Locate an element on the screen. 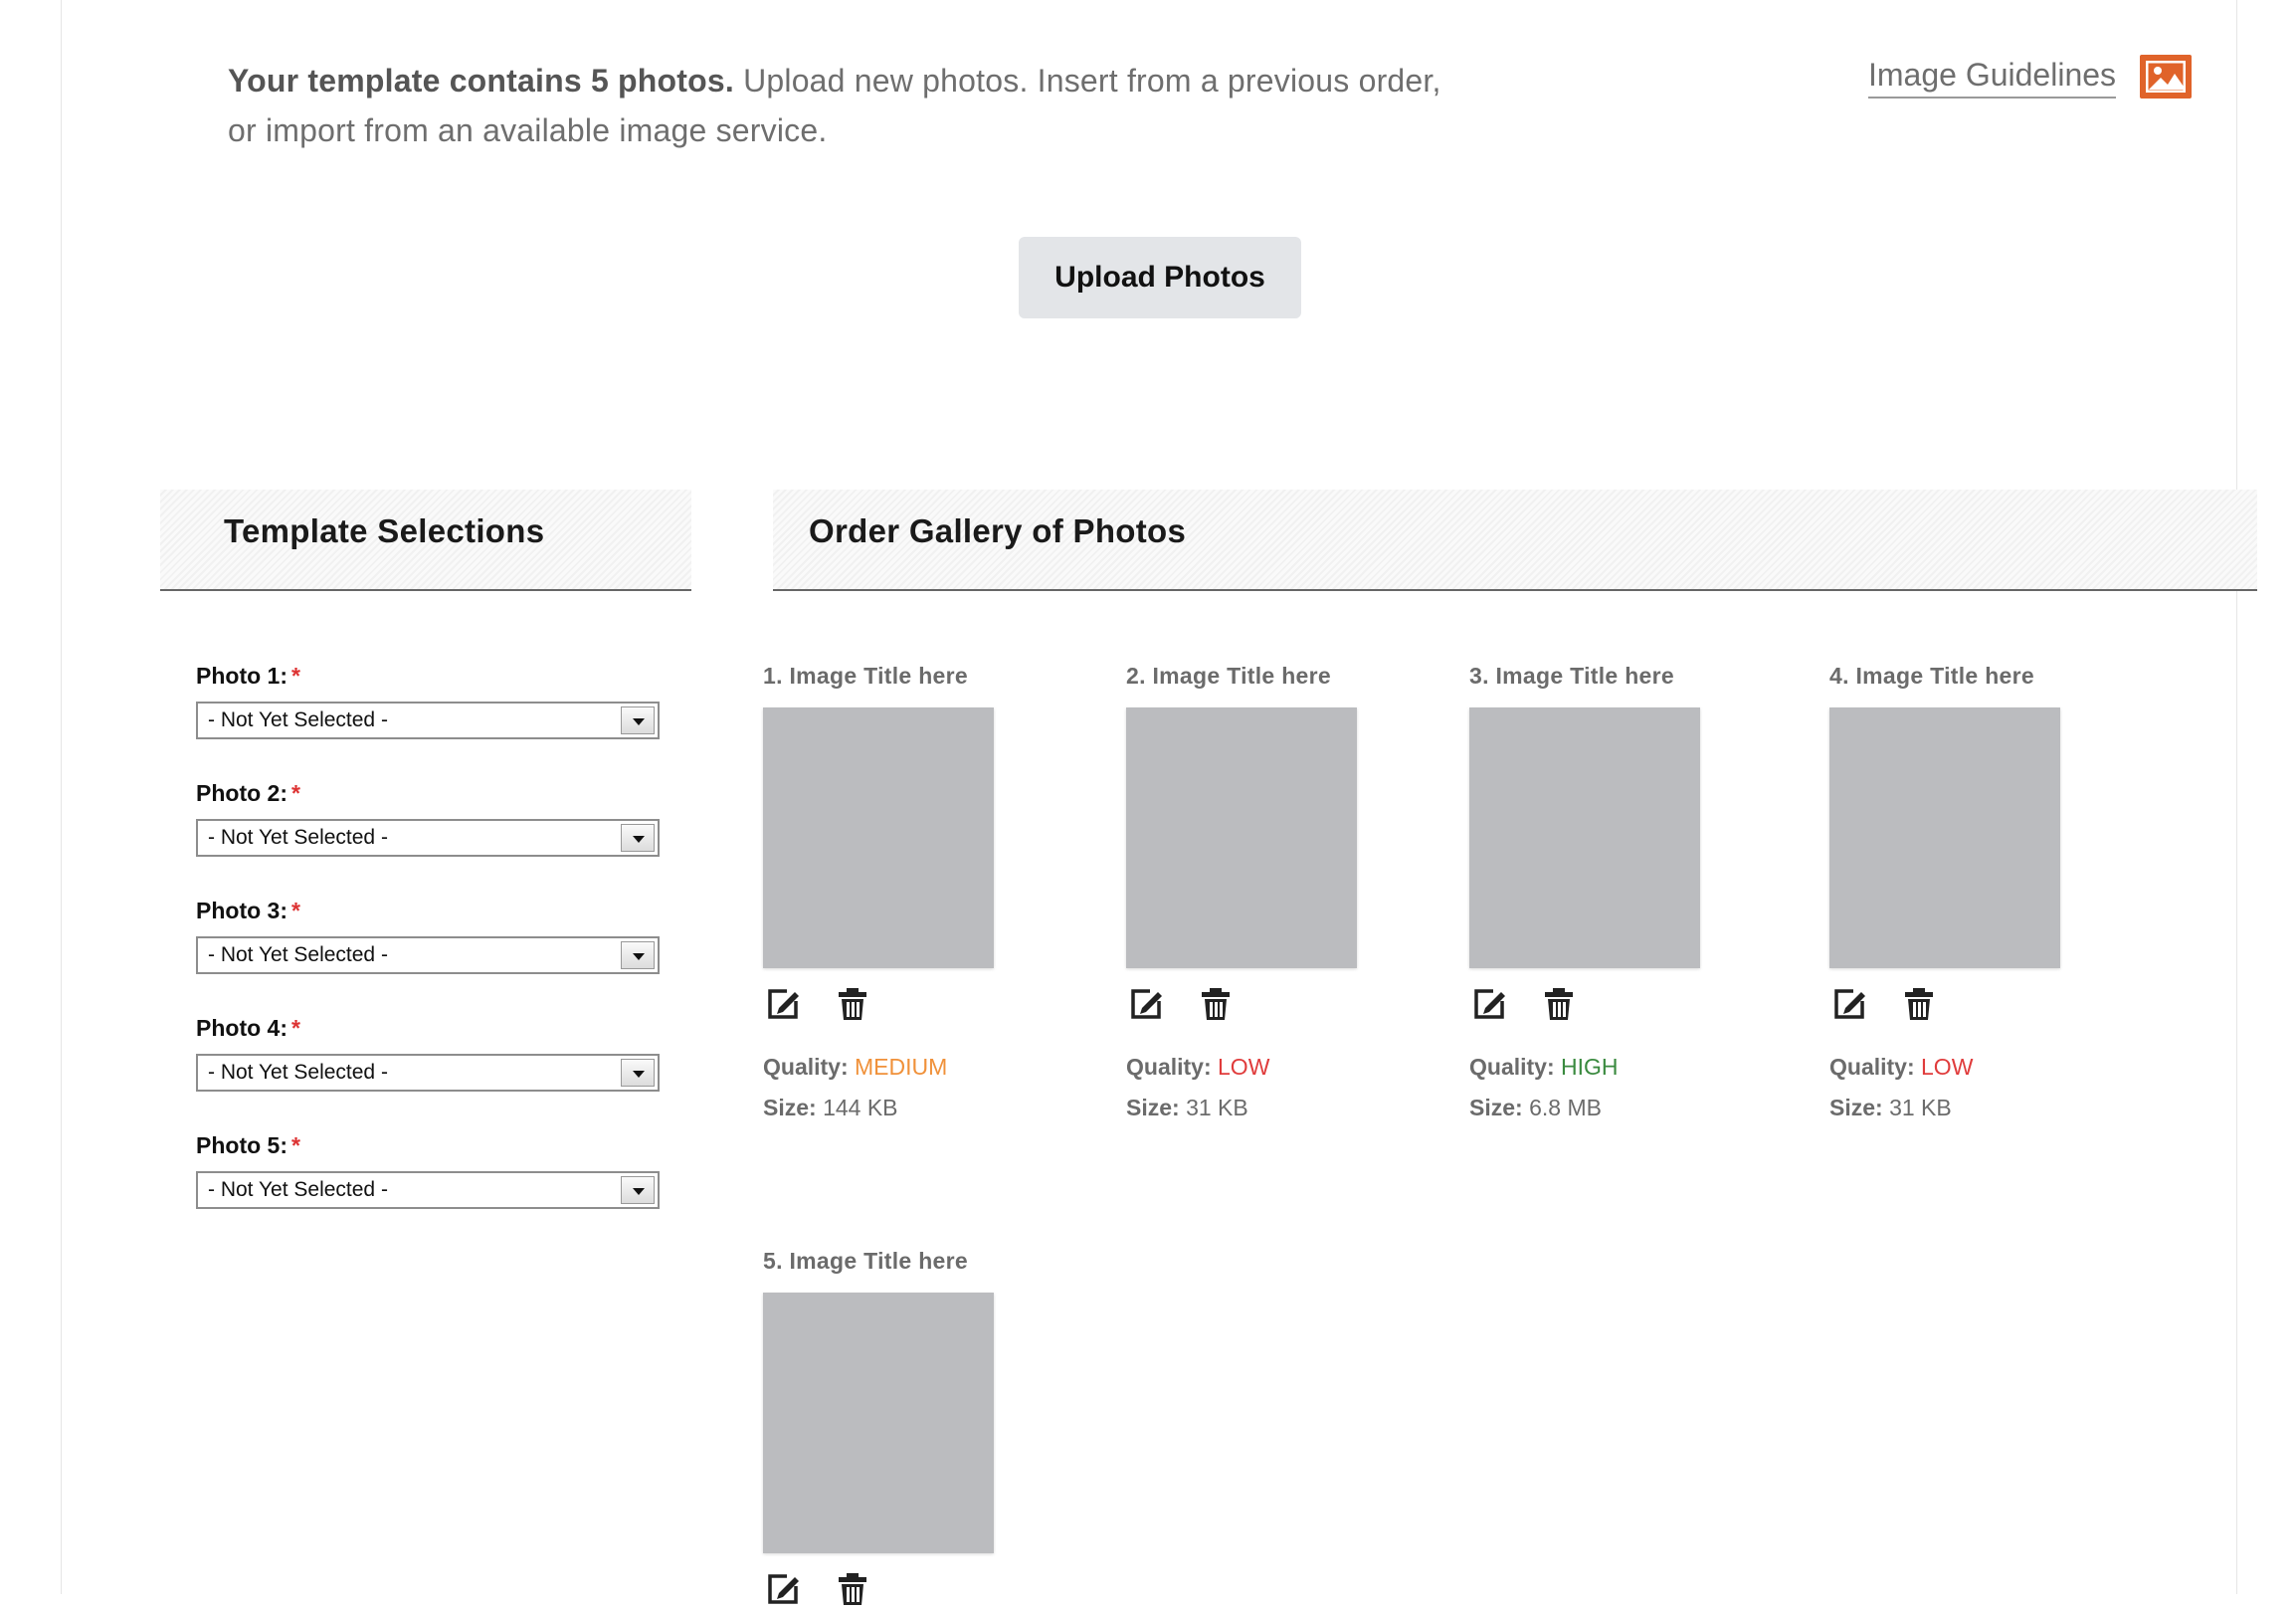 Image resolution: width=2296 pixels, height=1612 pixels. photo-3-select: - Not Yet Selected - is located at coordinates (428, 955).